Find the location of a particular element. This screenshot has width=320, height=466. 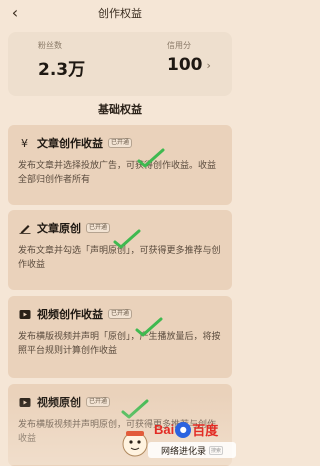

feature-name: 文章创作收益 is located at coordinates (70, 143).